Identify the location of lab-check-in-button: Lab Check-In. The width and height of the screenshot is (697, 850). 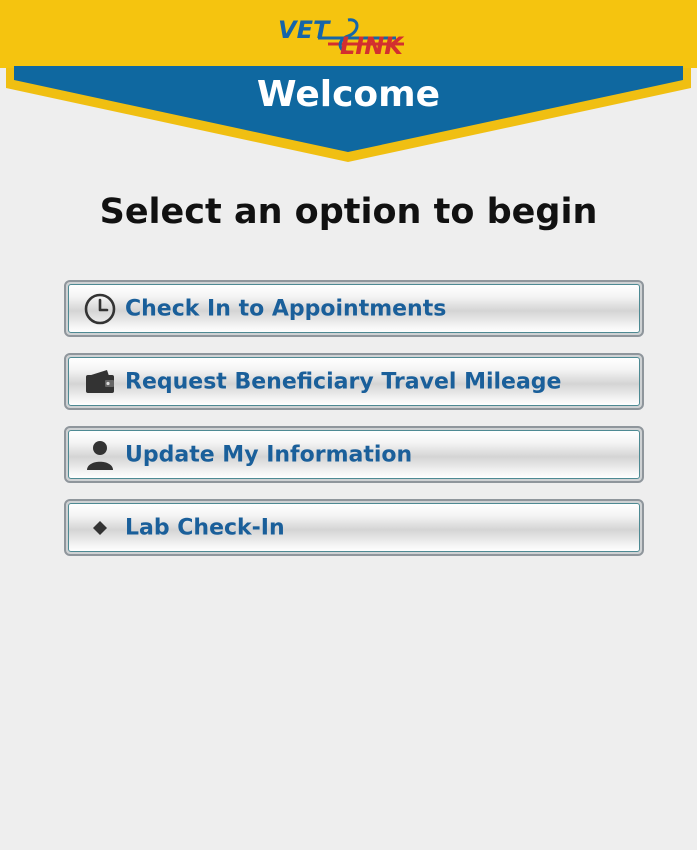
(354, 527).